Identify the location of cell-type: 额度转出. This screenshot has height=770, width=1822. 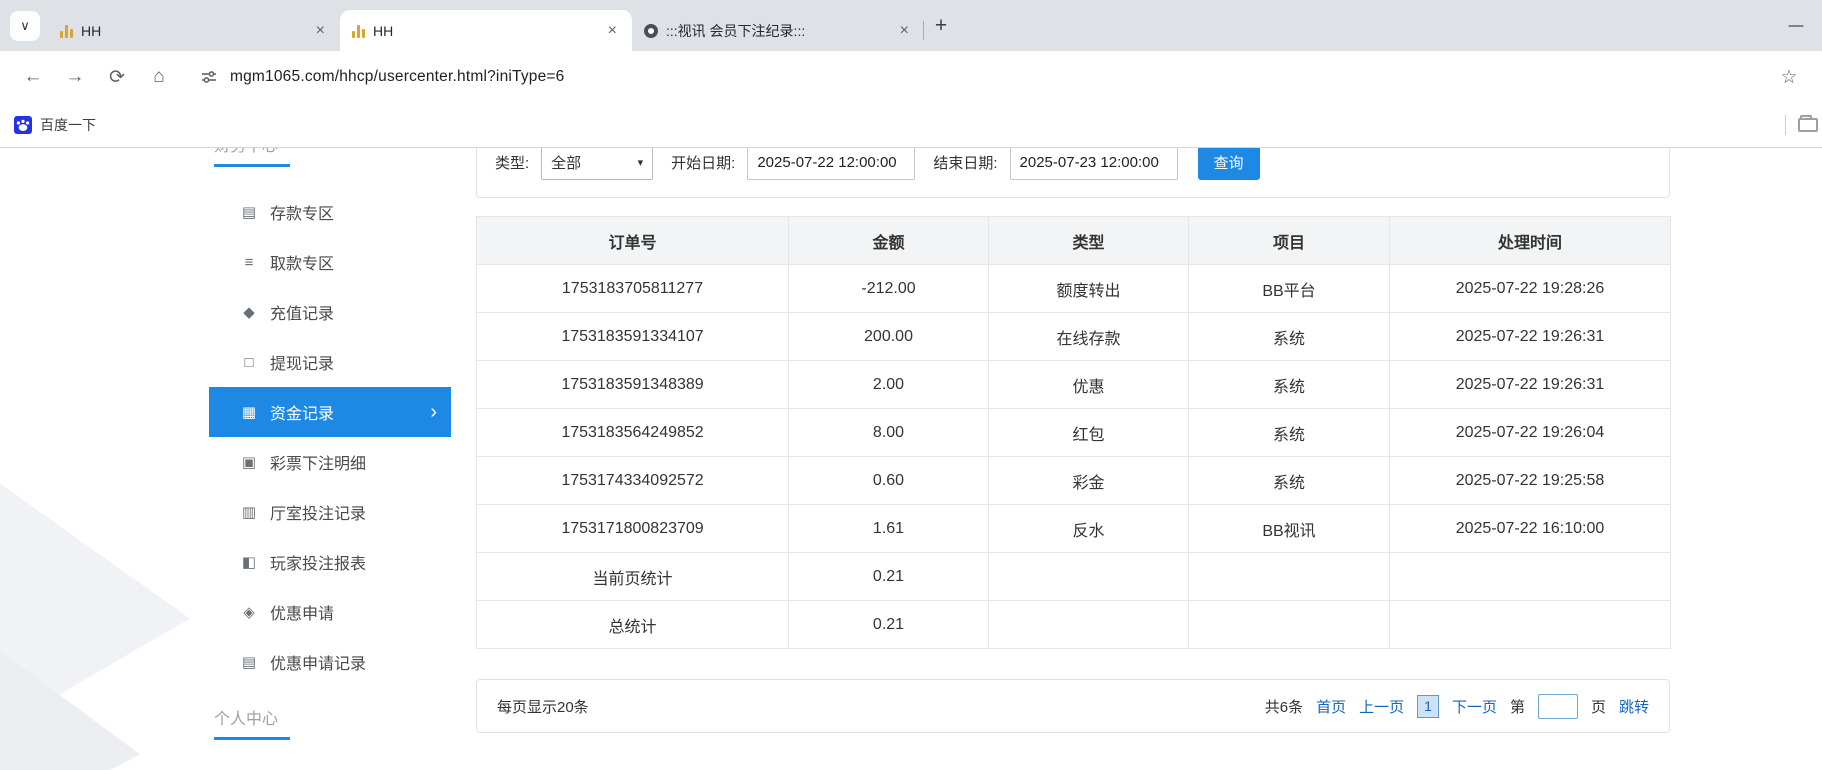
(1088, 288).